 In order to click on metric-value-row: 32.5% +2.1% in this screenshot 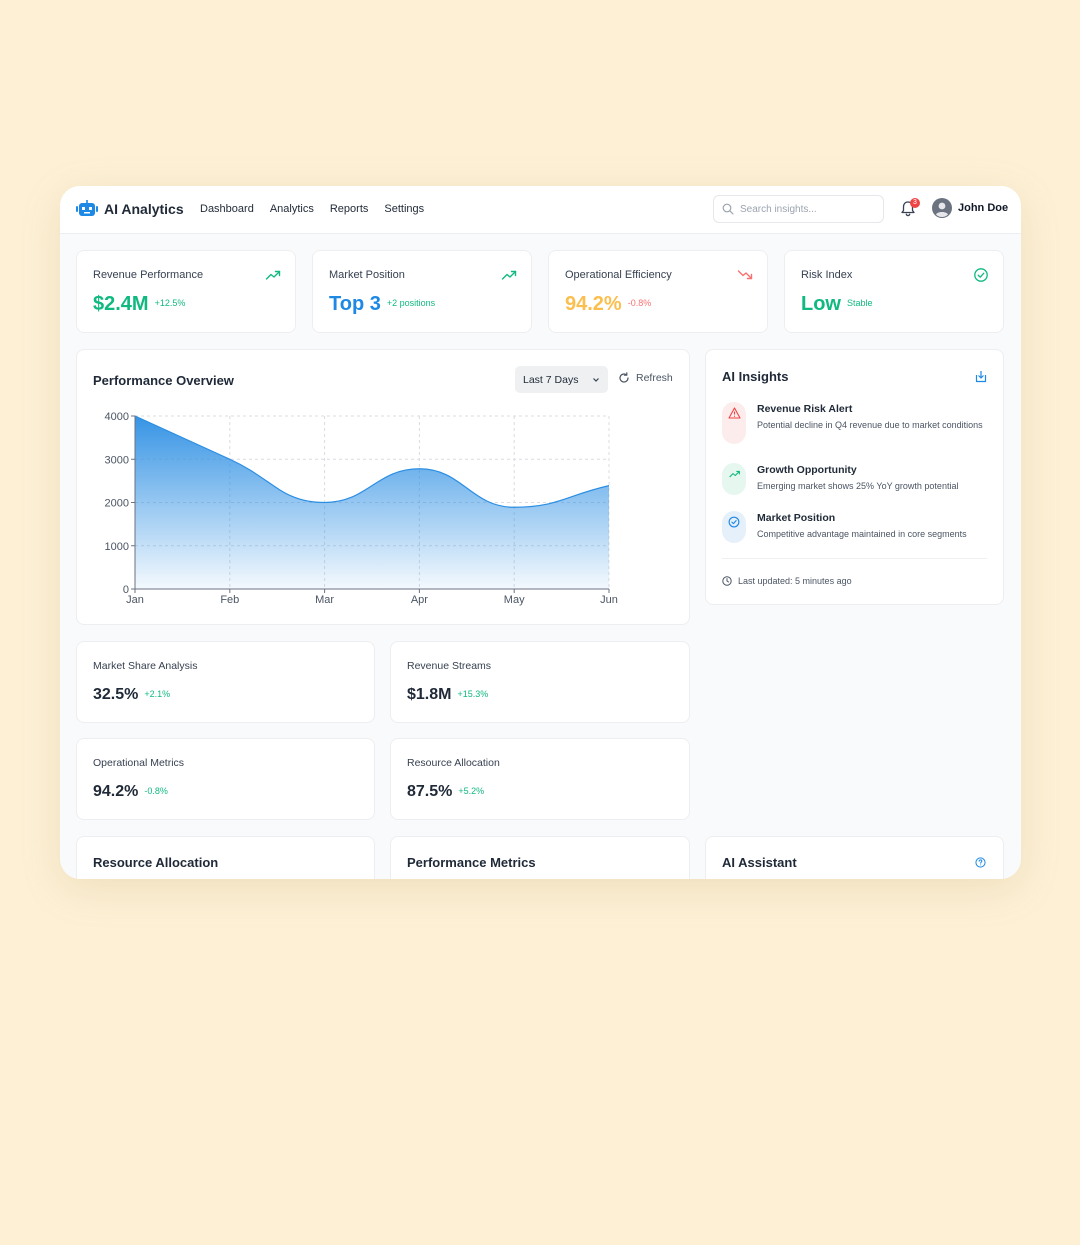, I will do `click(131, 695)`.